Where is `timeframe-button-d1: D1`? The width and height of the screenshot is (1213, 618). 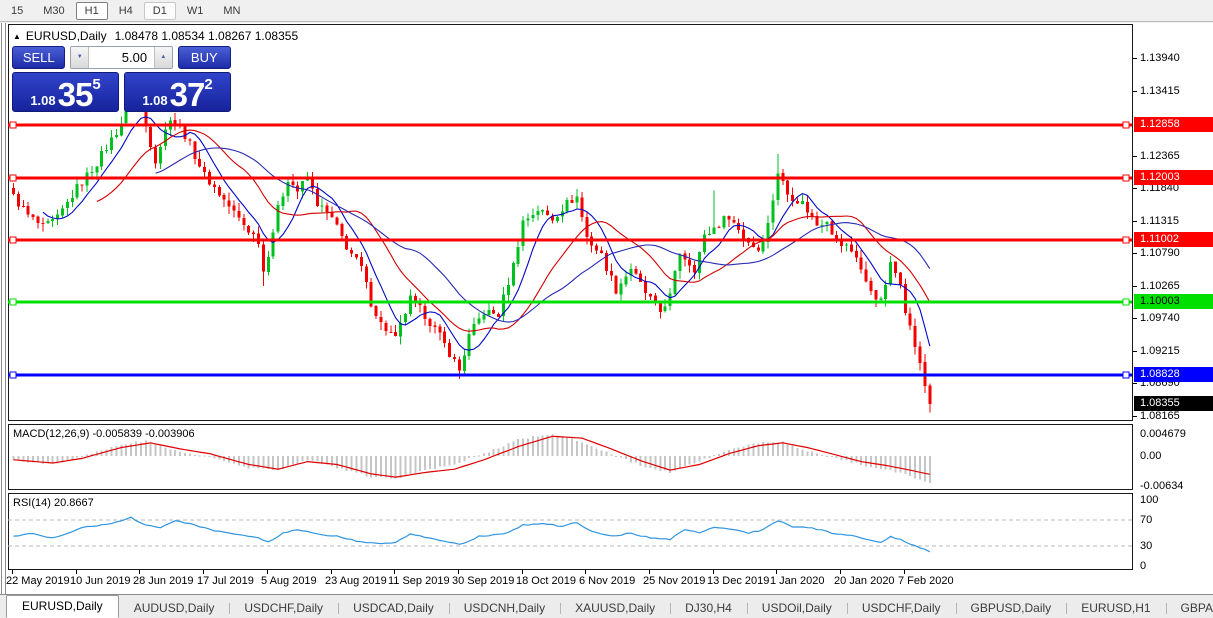 timeframe-button-d1: D1 is located at coordinates (159, 10).